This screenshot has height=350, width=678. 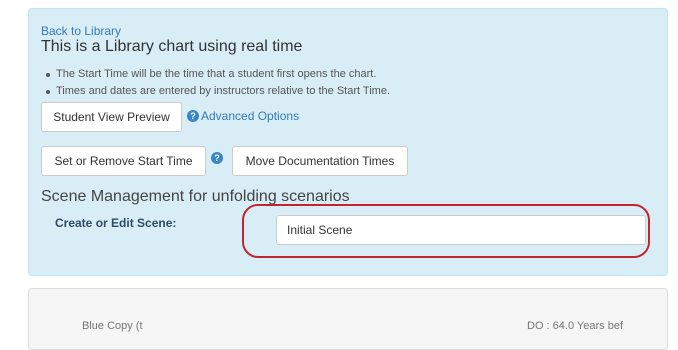 What do you see at coordinates (172, 46) in the screenshot?
I see `page-title: This is a Library chart using real time` at bounding box center [172, 46].